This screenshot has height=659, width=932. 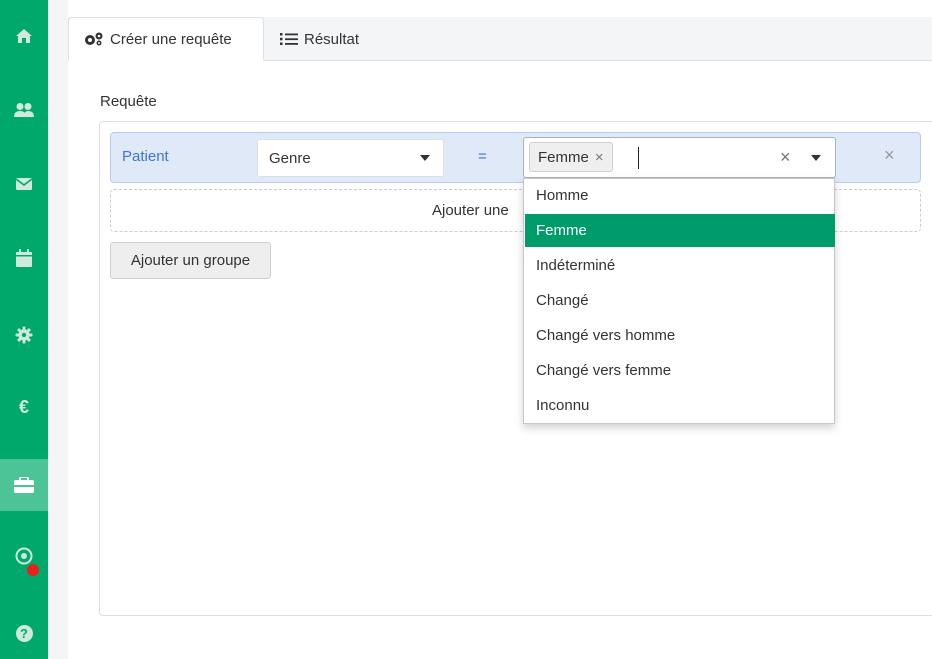 What do you see at coordinates (680, 265) in the screenshot?
I see `dropdown-option-indetermine: Indéterminé` at bounding box center [680, 265].